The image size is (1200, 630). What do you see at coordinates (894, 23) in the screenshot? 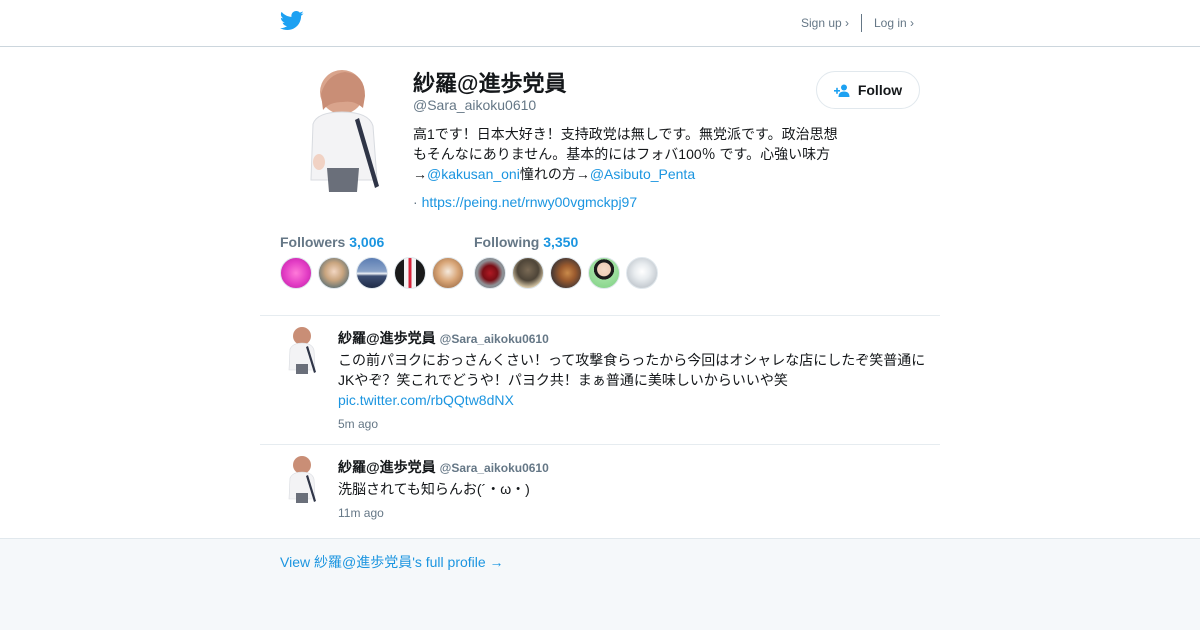
I see `log-in-link: Log in ›` at bounding box center [894, 23].